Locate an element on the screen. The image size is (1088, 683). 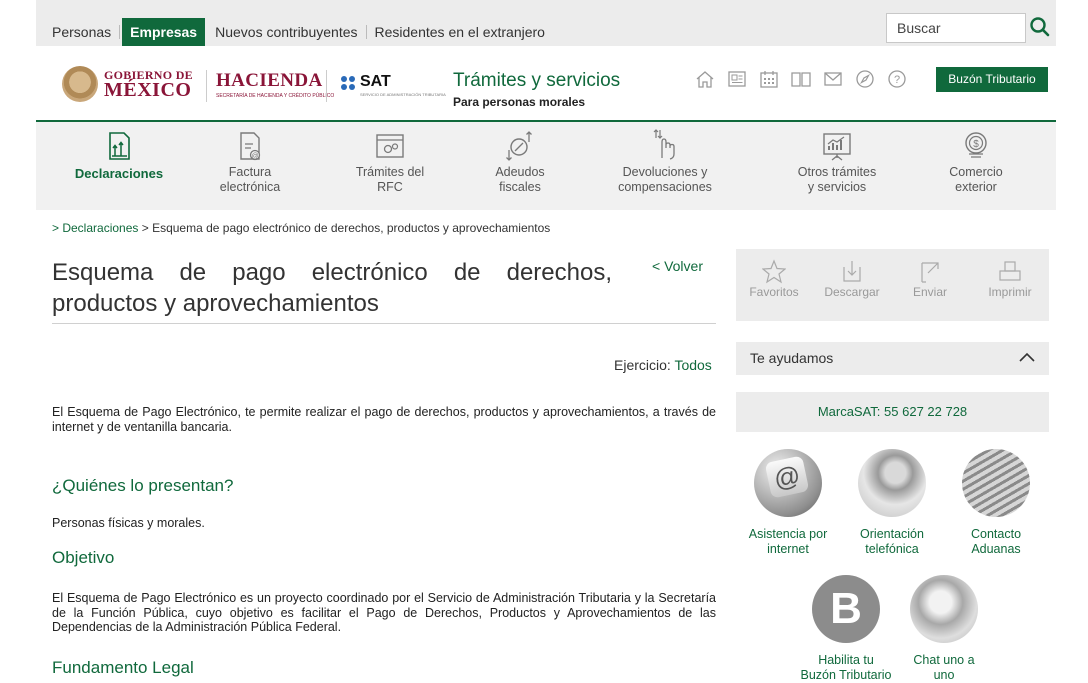
breadcrumb-declaraciones-link: > Declaraciones is located at coordinates (95, 228).